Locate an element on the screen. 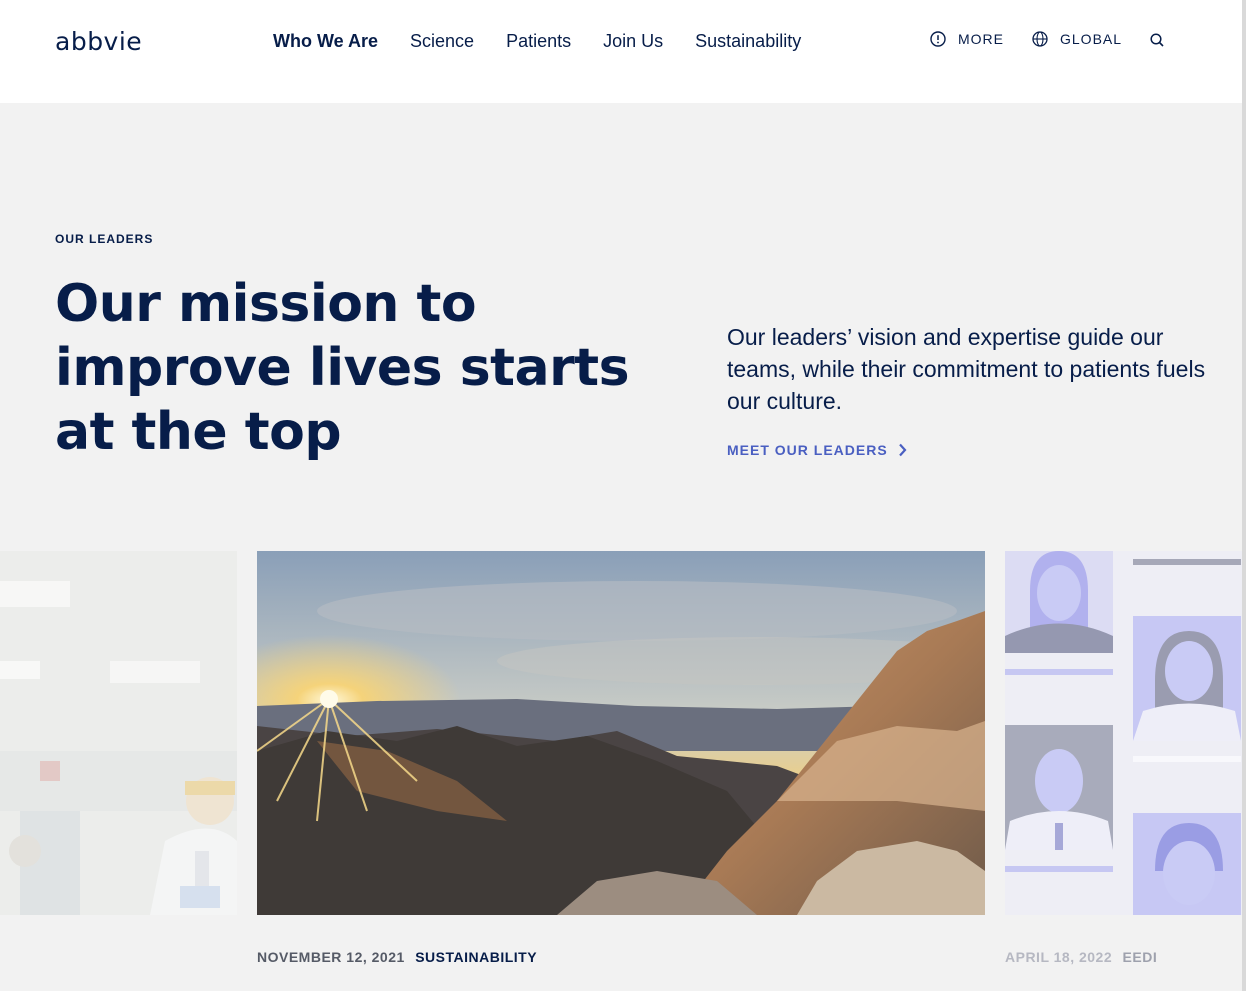 This screenshot has height=991, width=1246. nav-item-science: Science is located at coordinates (442, 41).